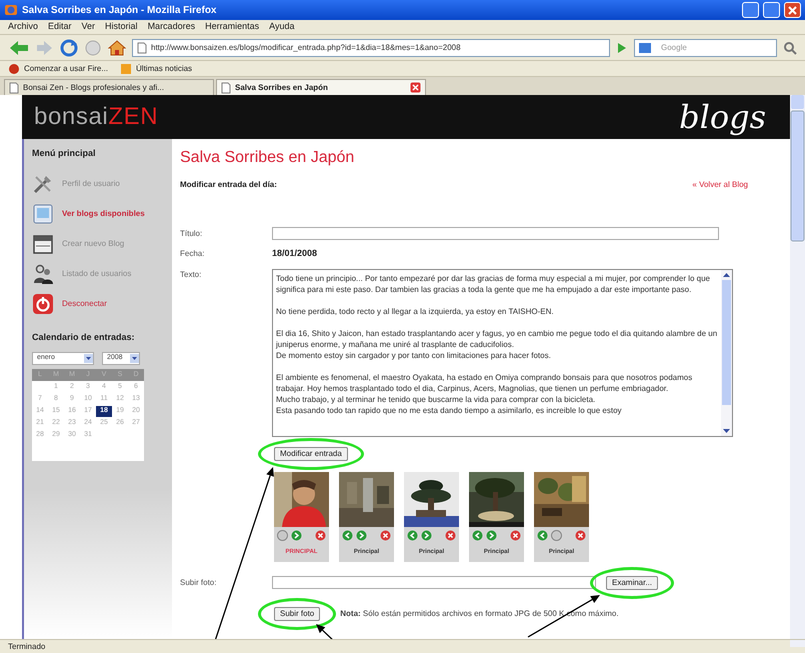  What do you see at coordinates (192, 234) in the screenshot?
I see `field-label: Título:` at bounding box center [192, 234].